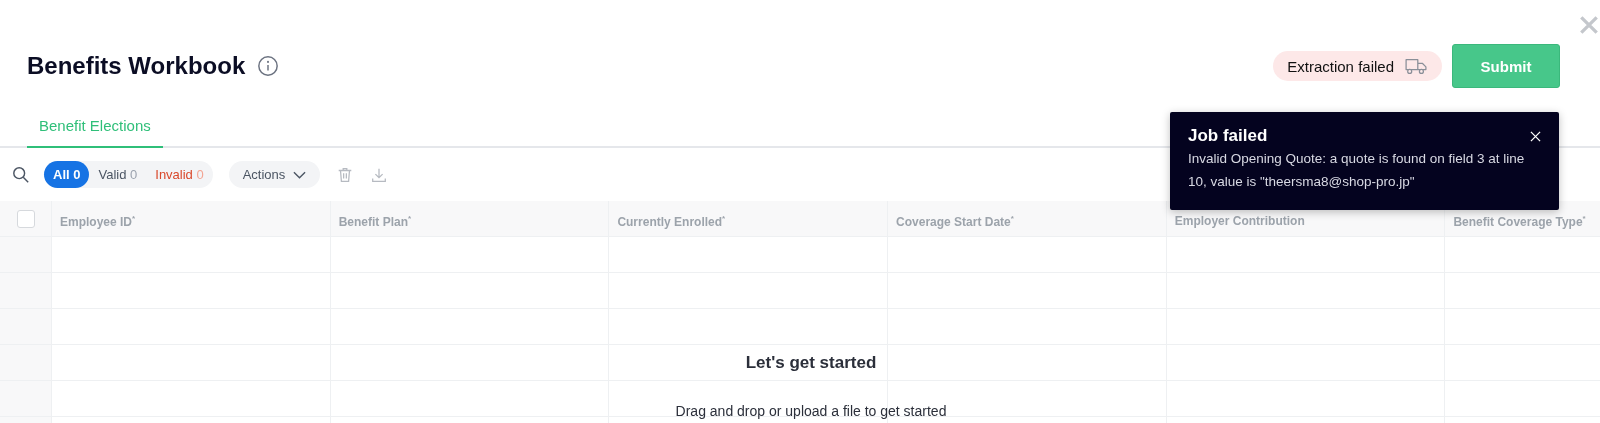 The height and width of the screenshot is (423, 1600). I want to click on caret-icon, so click(300, 174).